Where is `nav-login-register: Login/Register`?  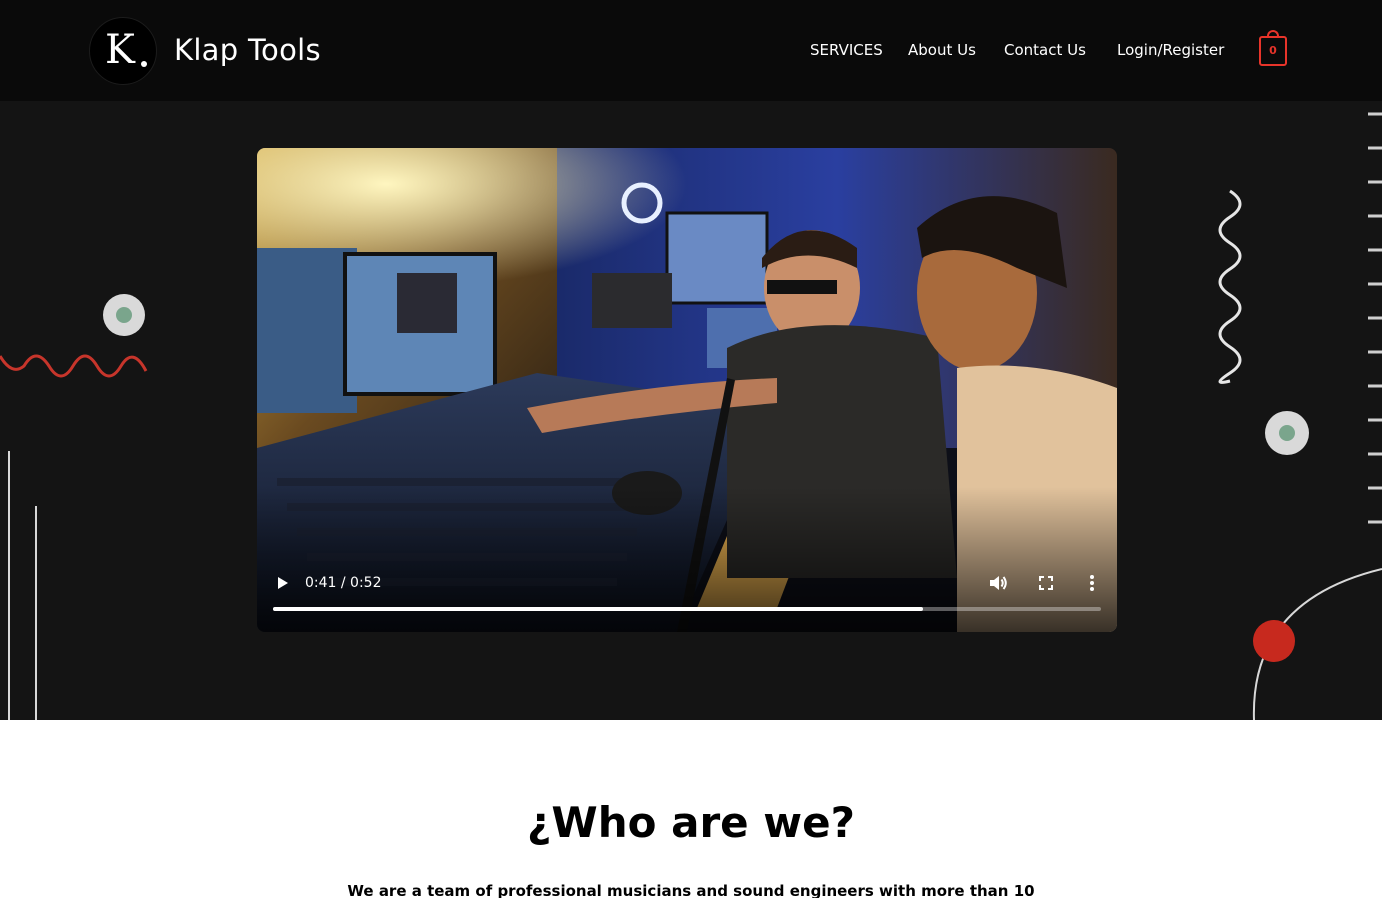
nav-login-register: Login/Register is located at coordinates (1170, 50).